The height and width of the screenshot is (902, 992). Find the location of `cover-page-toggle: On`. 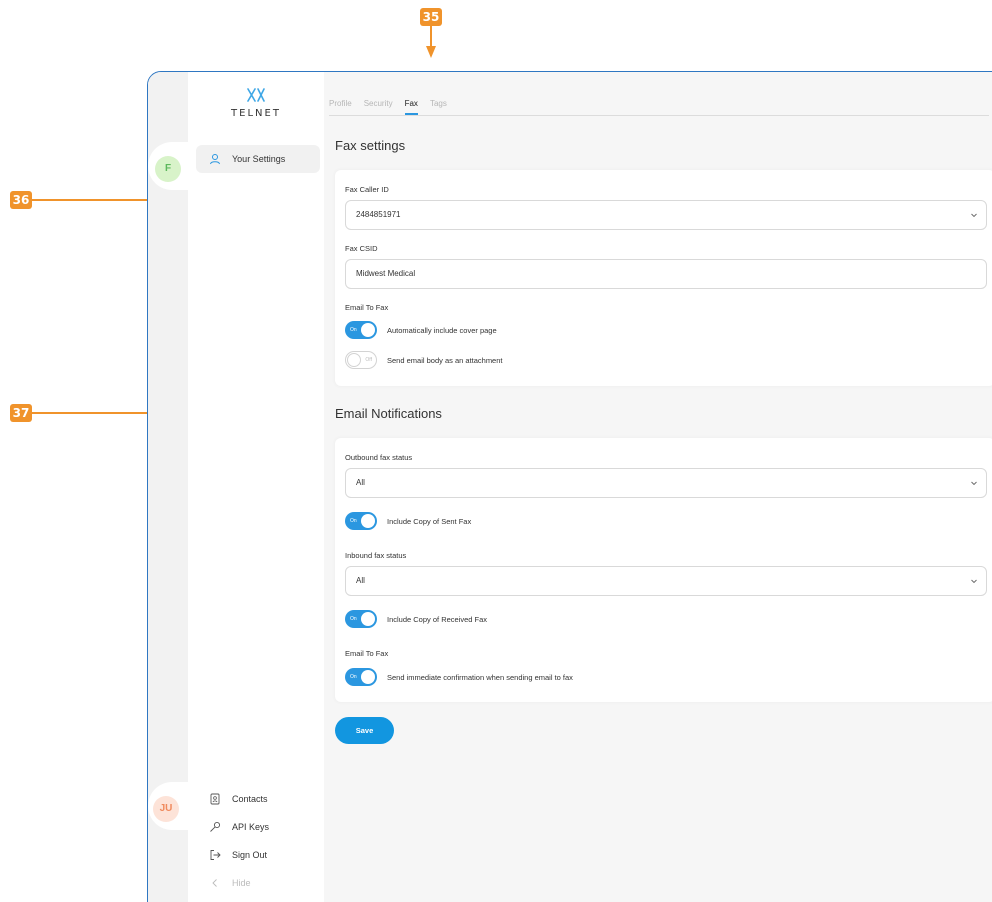

cover-page-toggle: On is located at coordinates (361, 330).